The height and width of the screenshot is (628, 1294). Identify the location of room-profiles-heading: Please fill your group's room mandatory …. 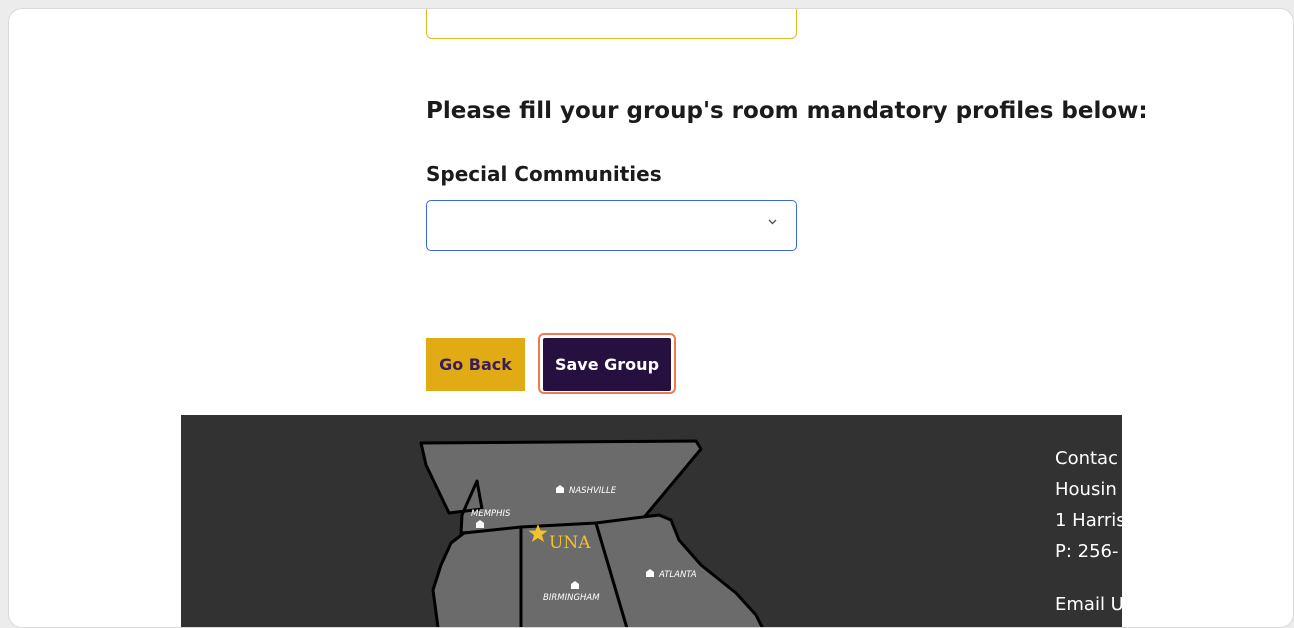
(787, 111).